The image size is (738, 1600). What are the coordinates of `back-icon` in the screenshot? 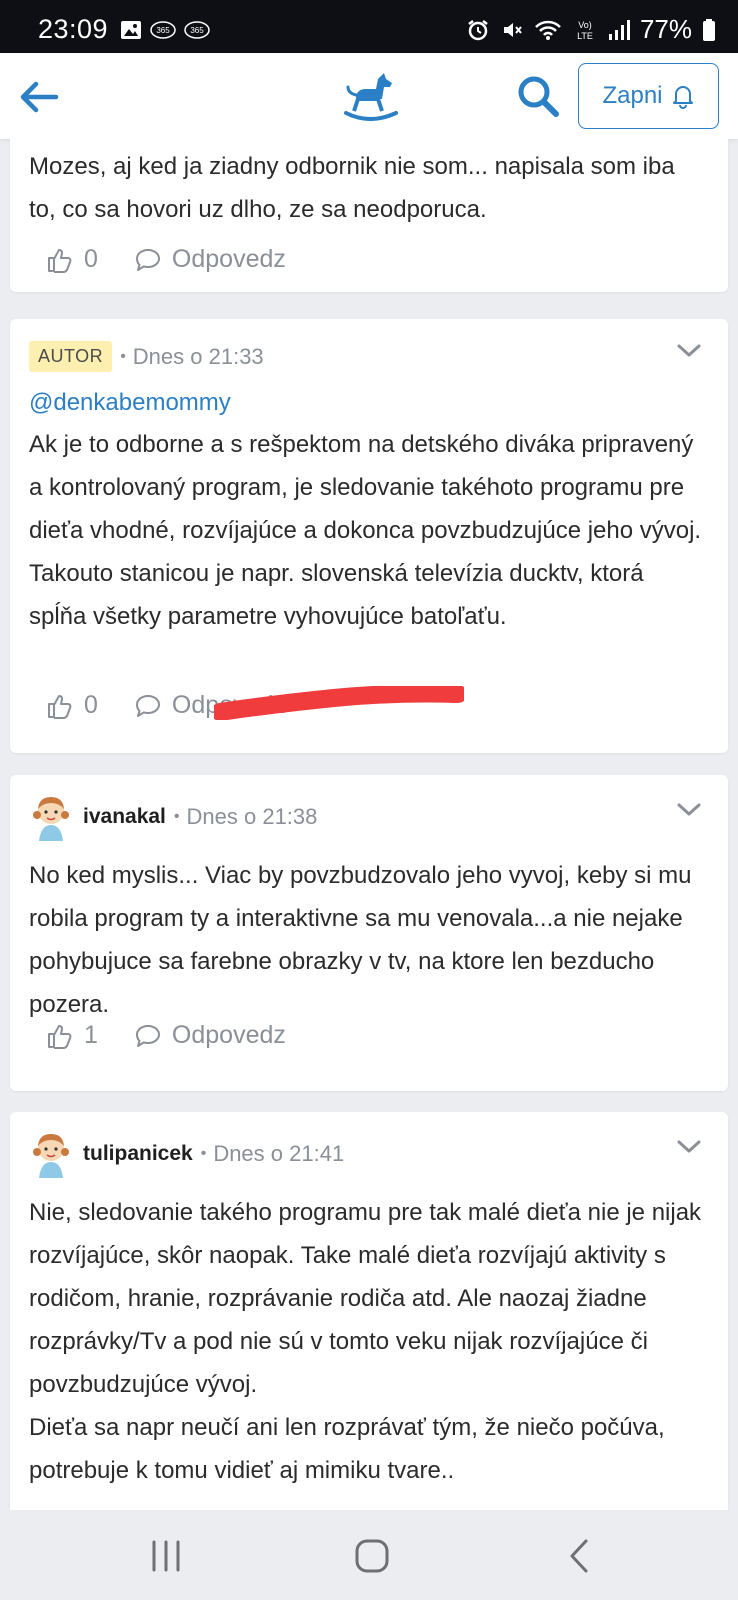 It's located at (580, 1556).